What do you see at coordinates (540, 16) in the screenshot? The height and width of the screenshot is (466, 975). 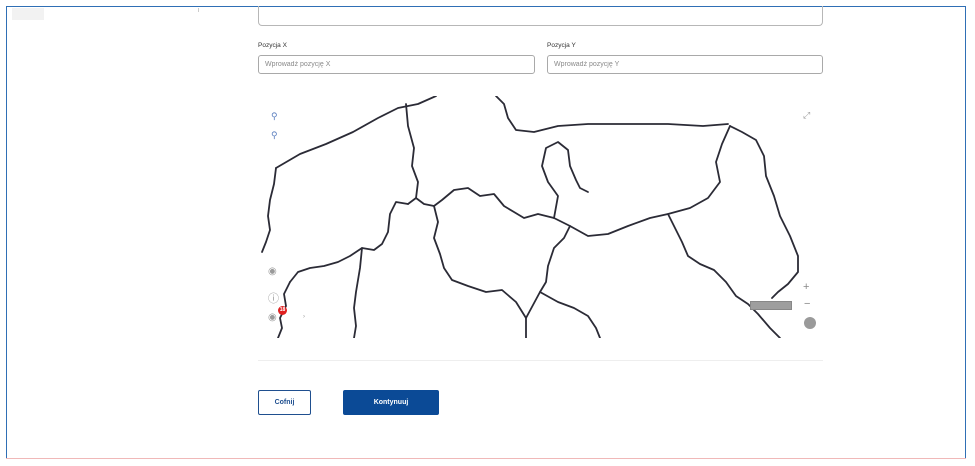 I see `previous-field-bottom` at bounding box center [540, 16].